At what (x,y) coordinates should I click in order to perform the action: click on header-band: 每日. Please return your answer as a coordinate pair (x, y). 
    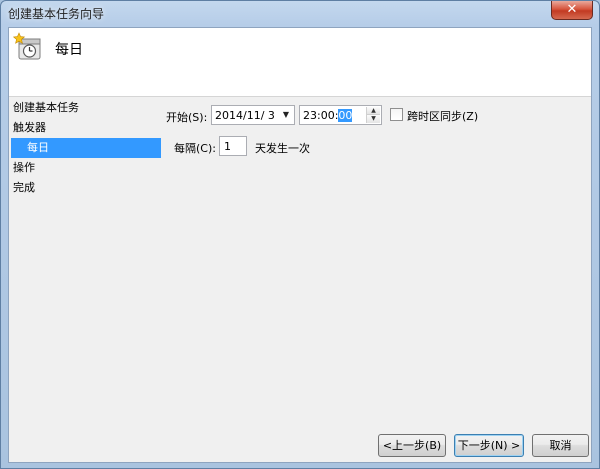
    Looking at the image, I should click on (300, 62).